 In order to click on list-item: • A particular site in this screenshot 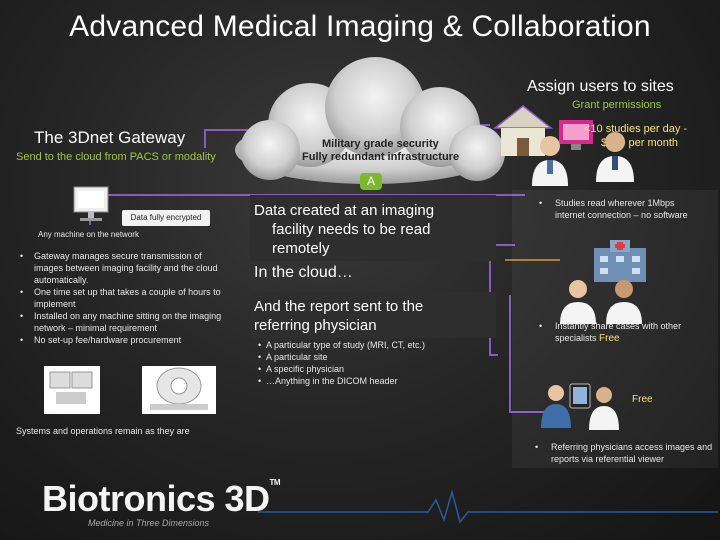, I will do `click(378, 357)`.